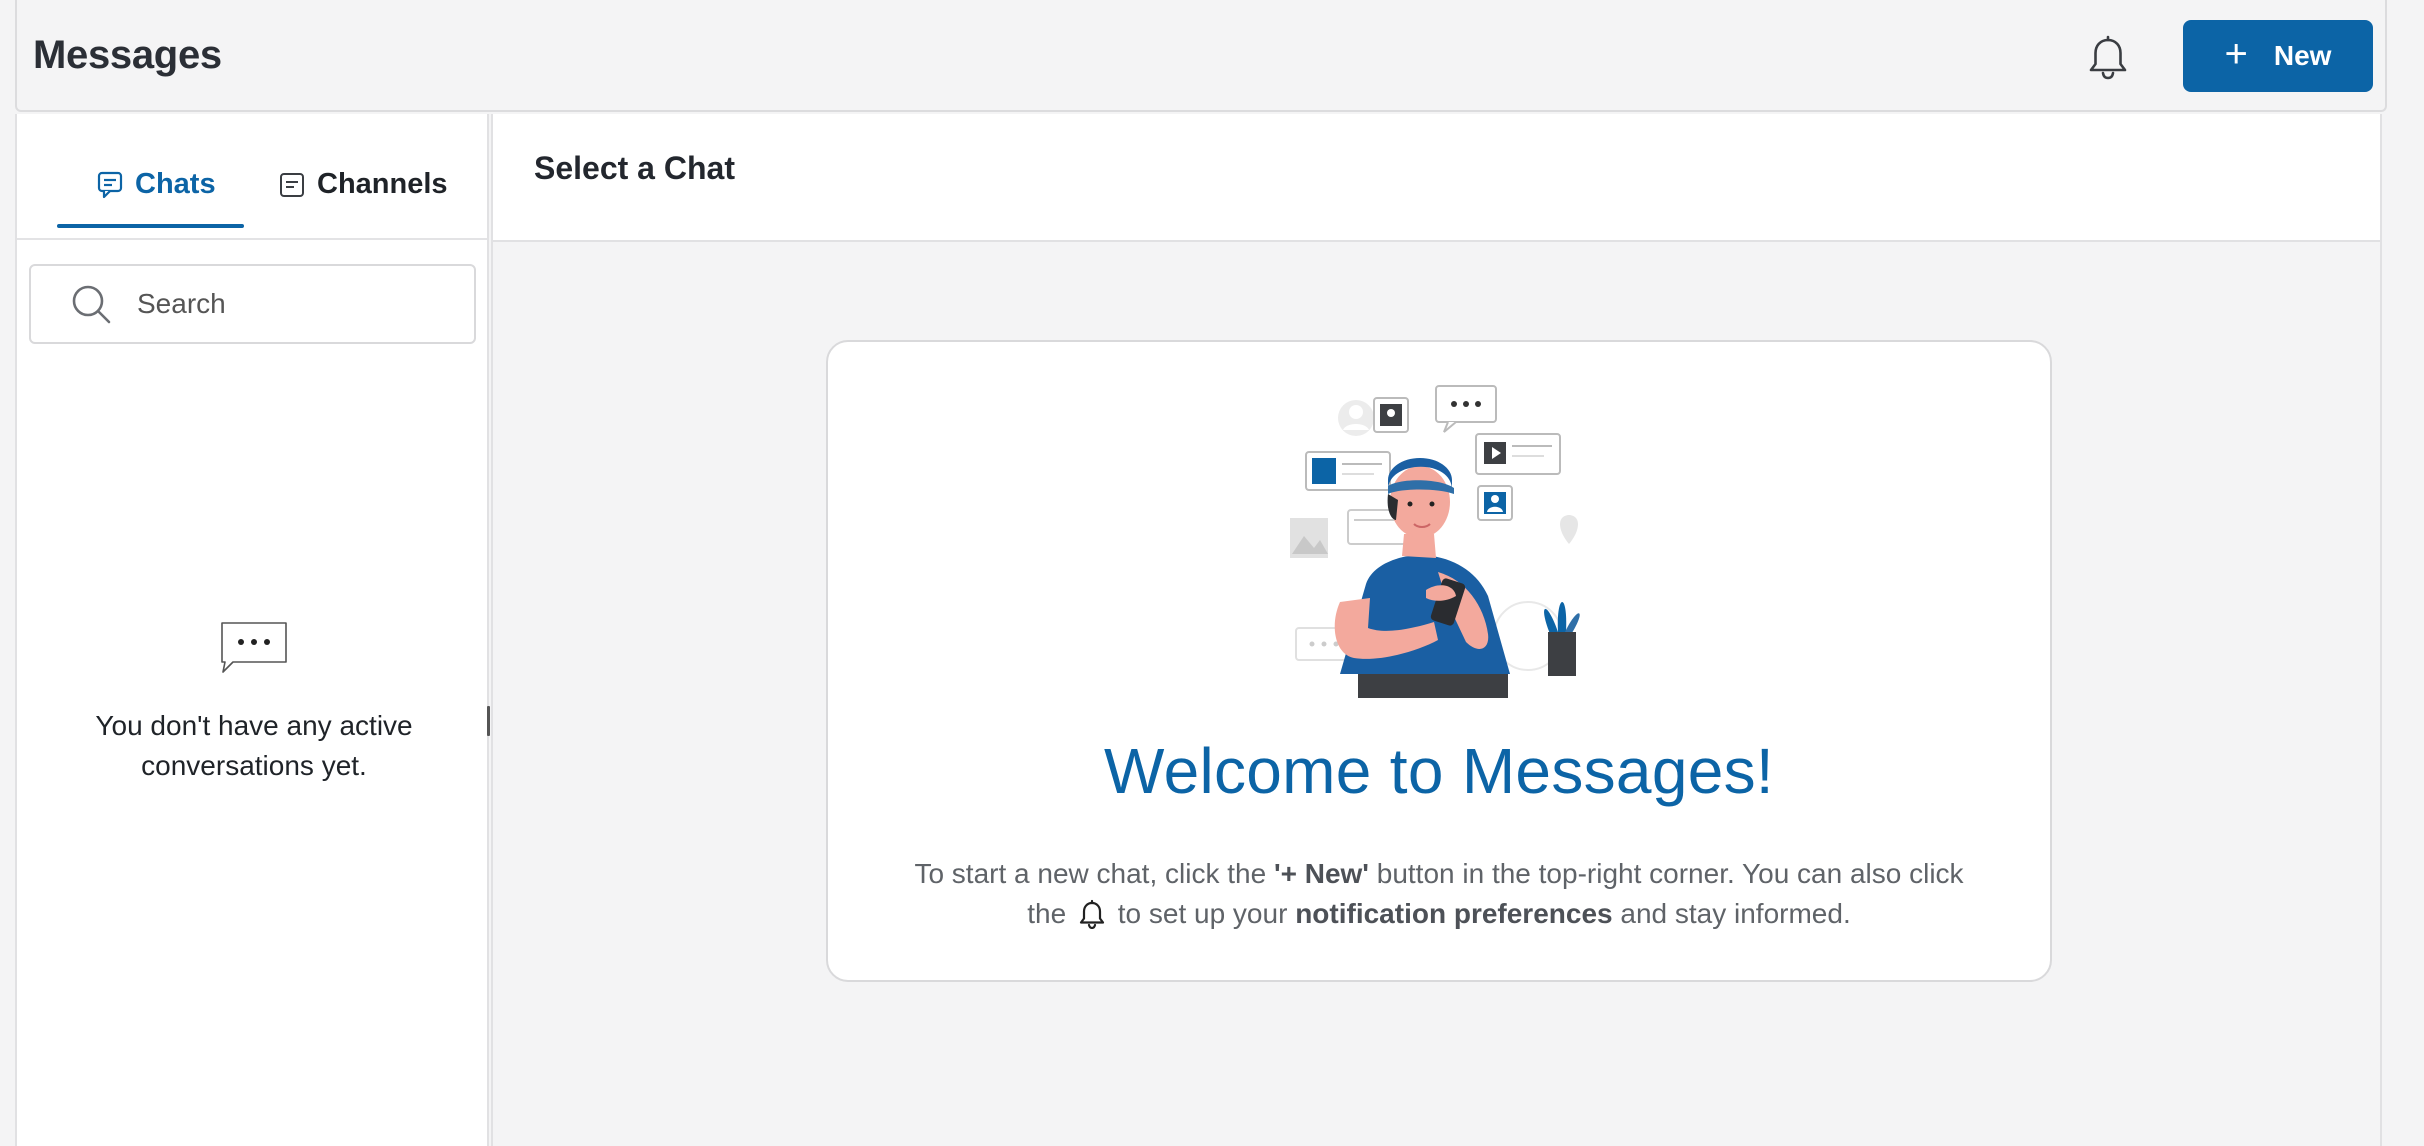  I want to click on page-title: Messages, so click(127, 54).